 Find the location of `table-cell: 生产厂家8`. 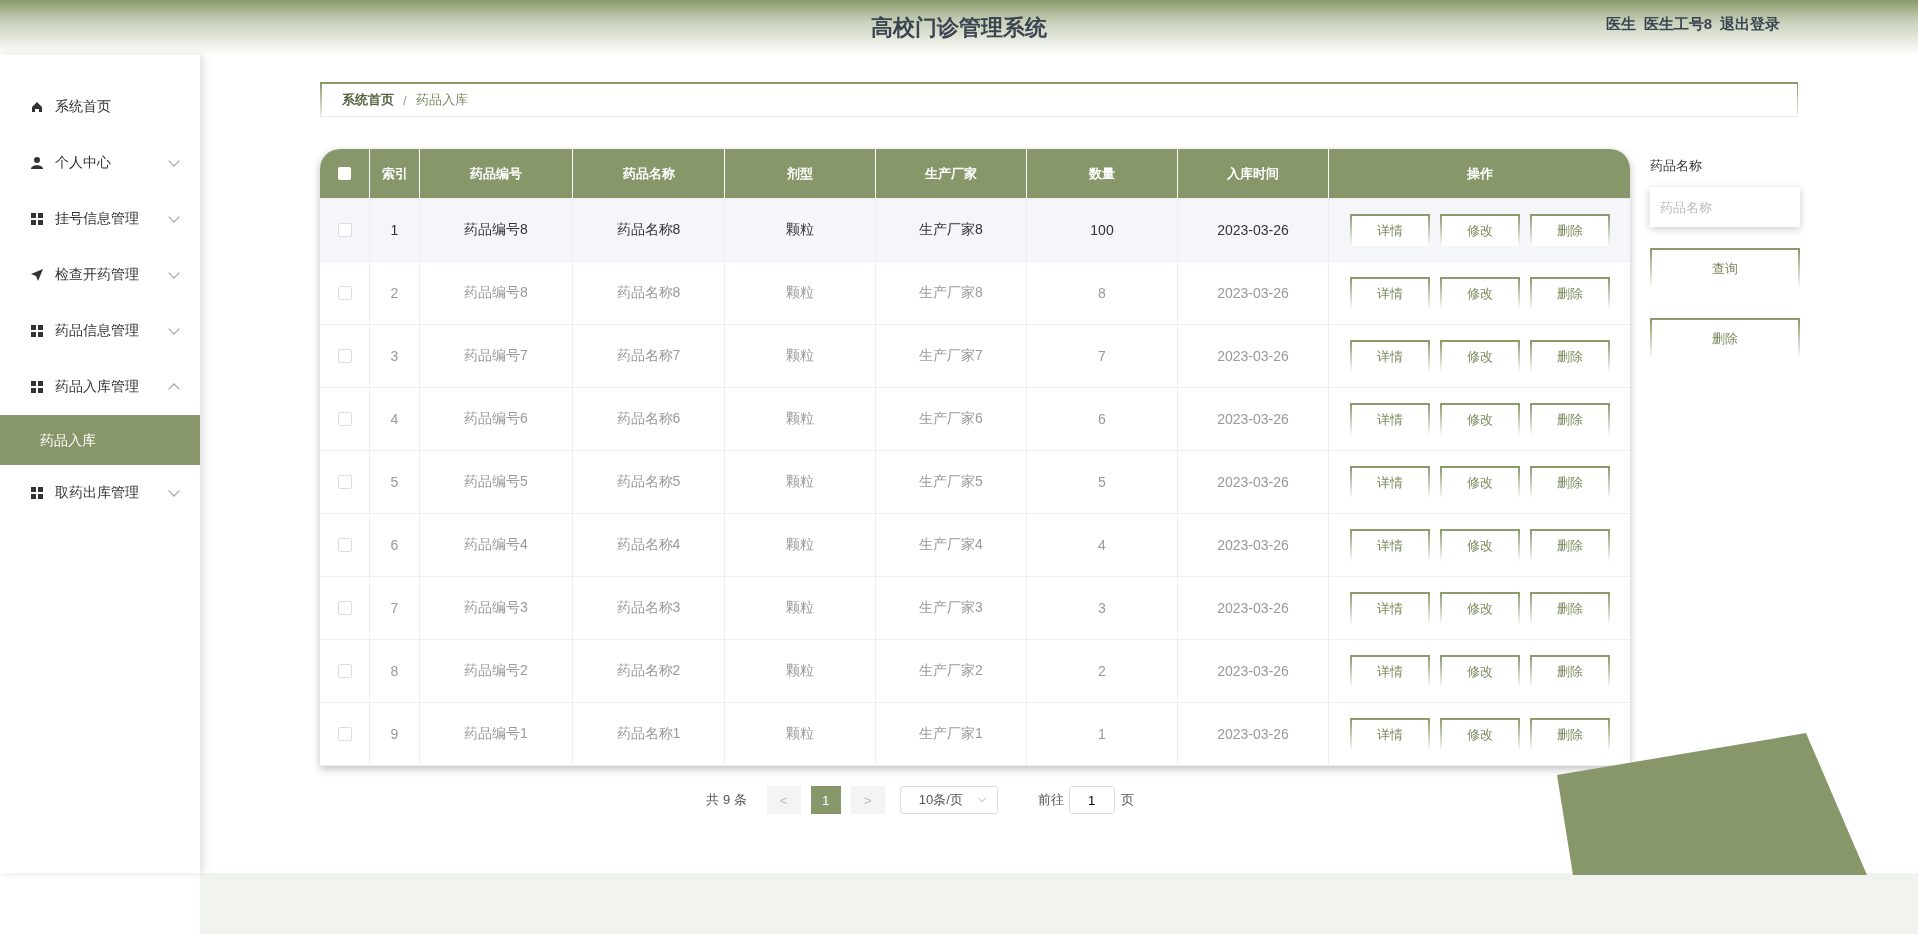

table-cell: 生产厂家8 is located at coordinates (951, 230).